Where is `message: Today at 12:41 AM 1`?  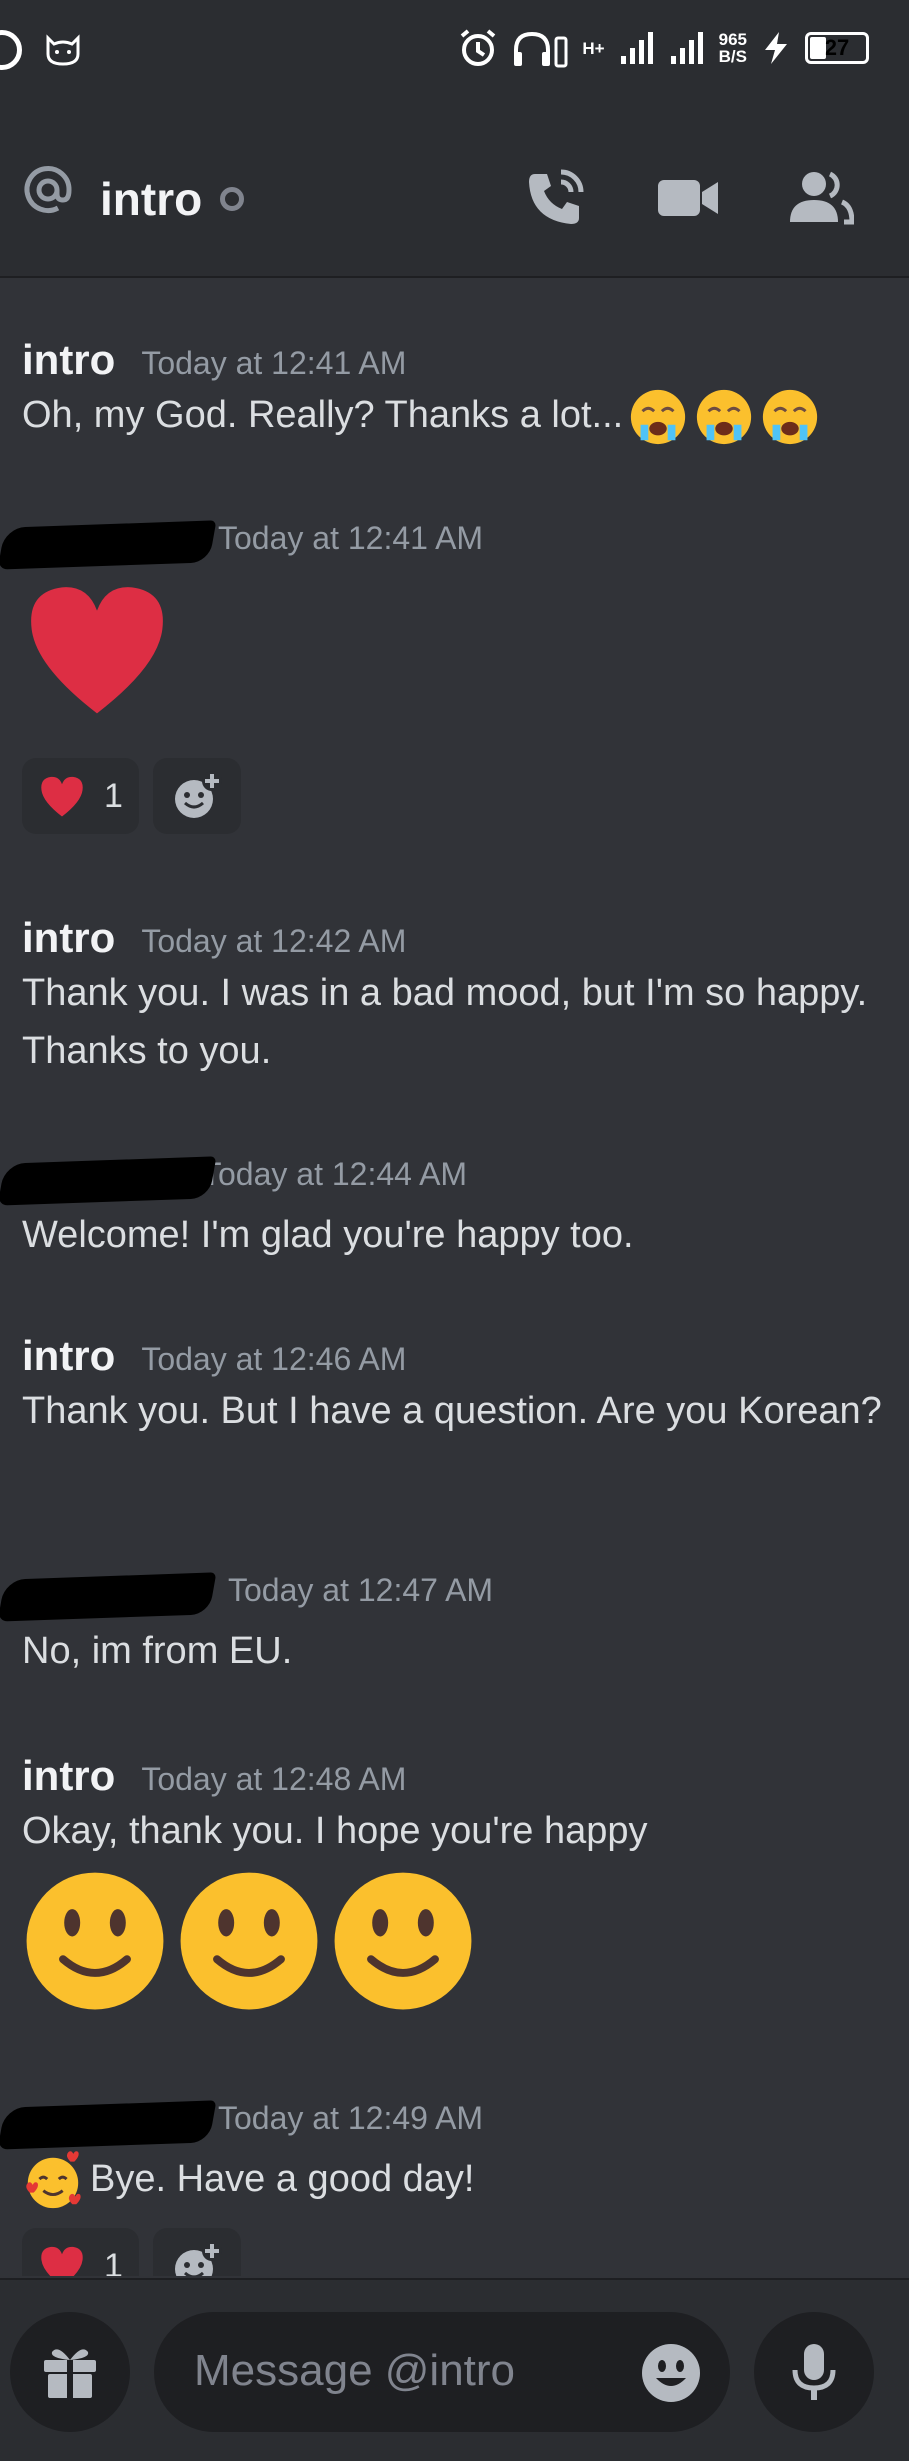
message: Today at 12:41 AM 1 is located at coordinates (441, 677).